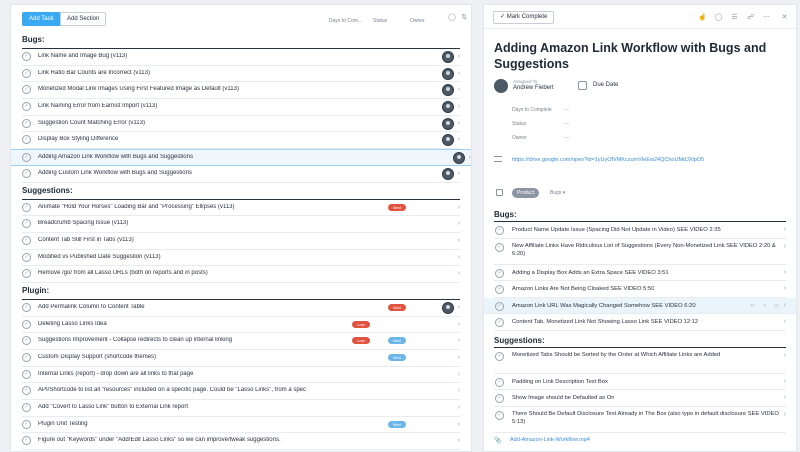 Image resolution: width=800 pixels, height=452 pixels. Describe the element at coordinates (526, 193) in the screenshot. I see `project-tag: Product` at that location.